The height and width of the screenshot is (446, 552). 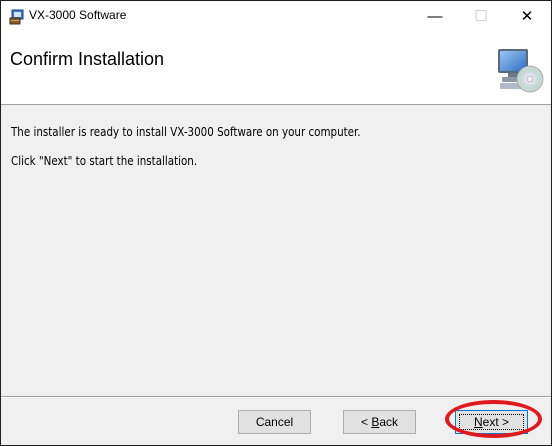 What do you see at coordinates (104, 161) in the screenshot?
I see `instruction-message: Click "Next" to start the installation.` at bounding box center [104, 161].